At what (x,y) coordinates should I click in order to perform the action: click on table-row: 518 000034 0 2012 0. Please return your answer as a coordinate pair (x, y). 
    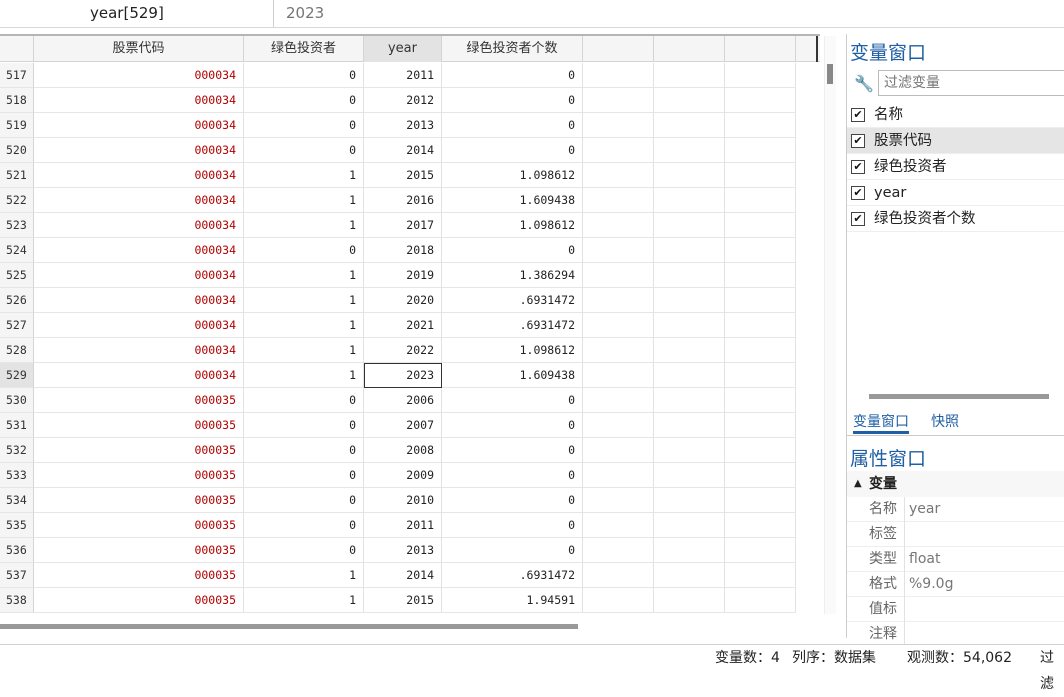
    Looking at the image, I should click on (410, 100).